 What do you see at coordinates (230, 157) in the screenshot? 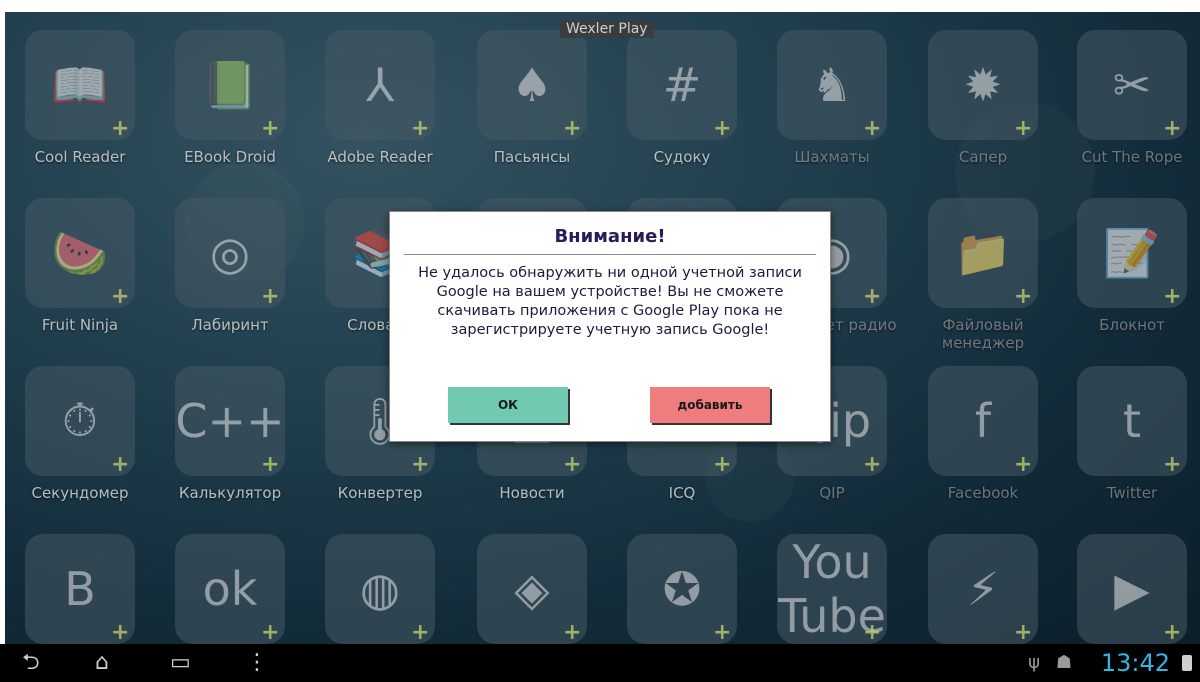
I see `app-label: EBook Droid` at bounding box center [230, 157].